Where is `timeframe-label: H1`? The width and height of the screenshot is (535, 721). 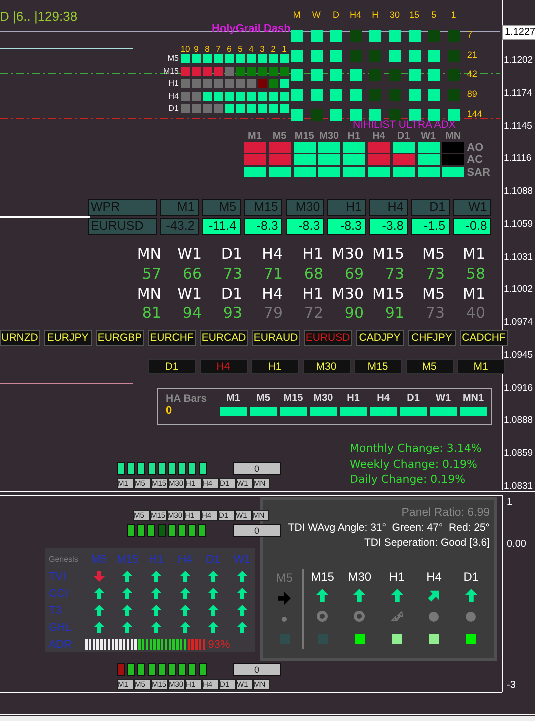 timeframe-label: H1 is located at coordinates (313, 294).